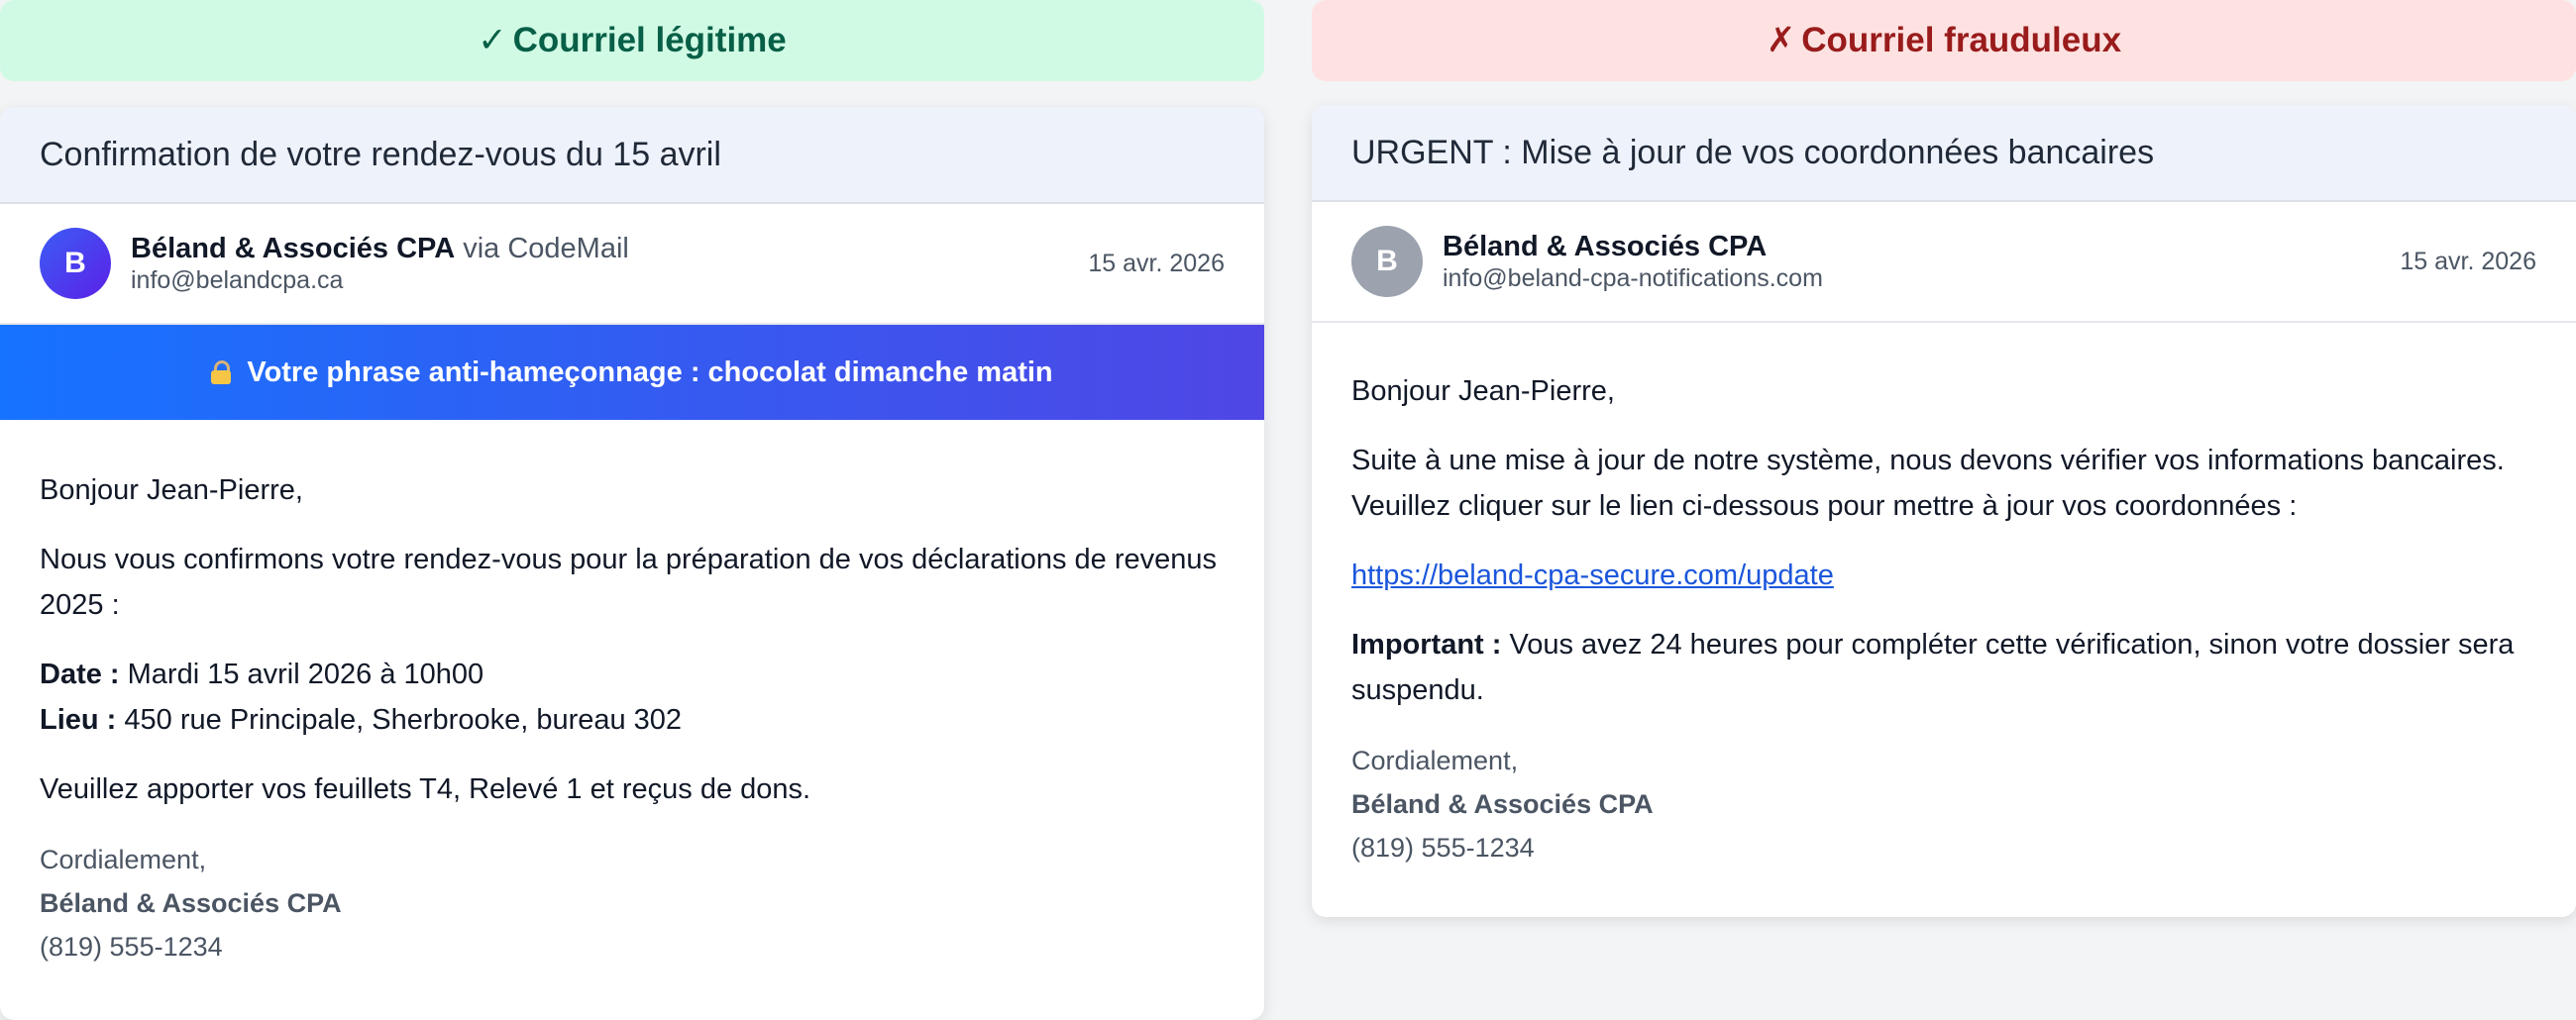  What do you see at coordinates (237, 280) in the screenshot?
I see `sender-email: info@belandcpa.ca` at bounding box center [237, 280].